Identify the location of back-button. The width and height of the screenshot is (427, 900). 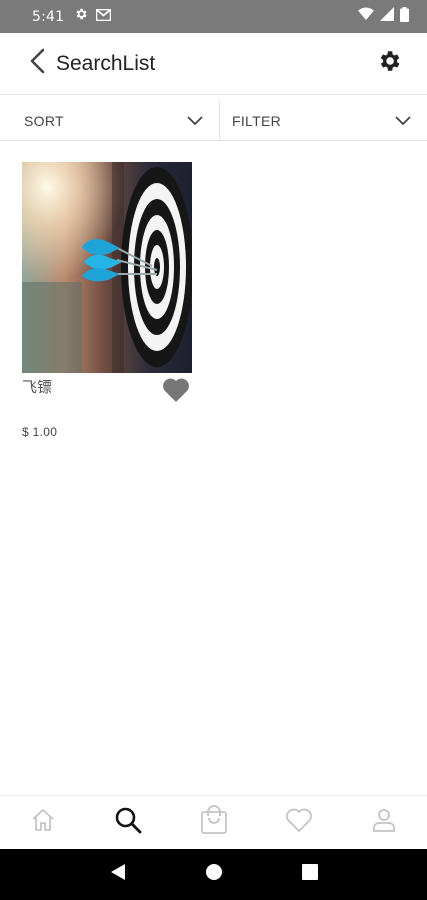
(38, 64).